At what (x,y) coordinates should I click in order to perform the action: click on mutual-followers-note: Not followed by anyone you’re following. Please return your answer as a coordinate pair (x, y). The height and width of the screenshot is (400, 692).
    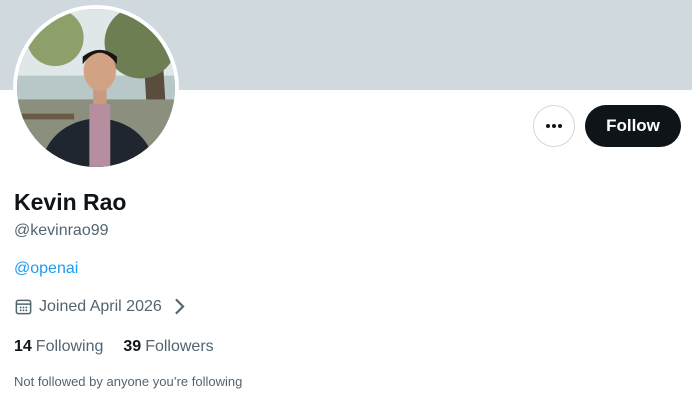
    Looking at the image, I should click on (128, 381).